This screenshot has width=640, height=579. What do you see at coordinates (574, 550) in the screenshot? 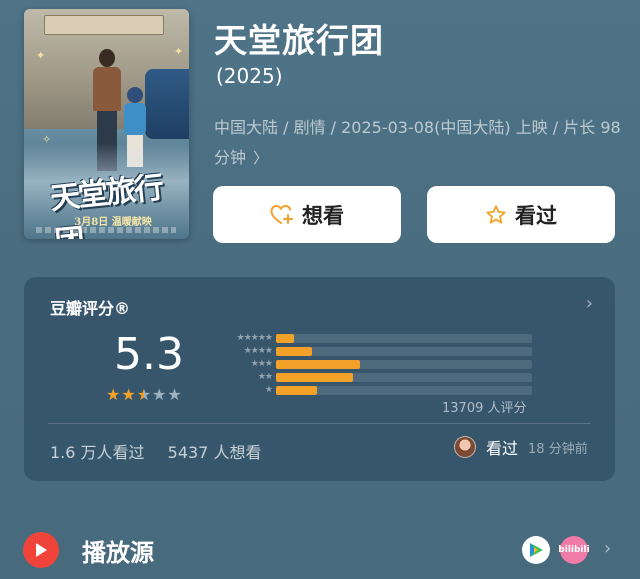
I see `bilibili-icon: bilibili` at bounding box center [574, 550].